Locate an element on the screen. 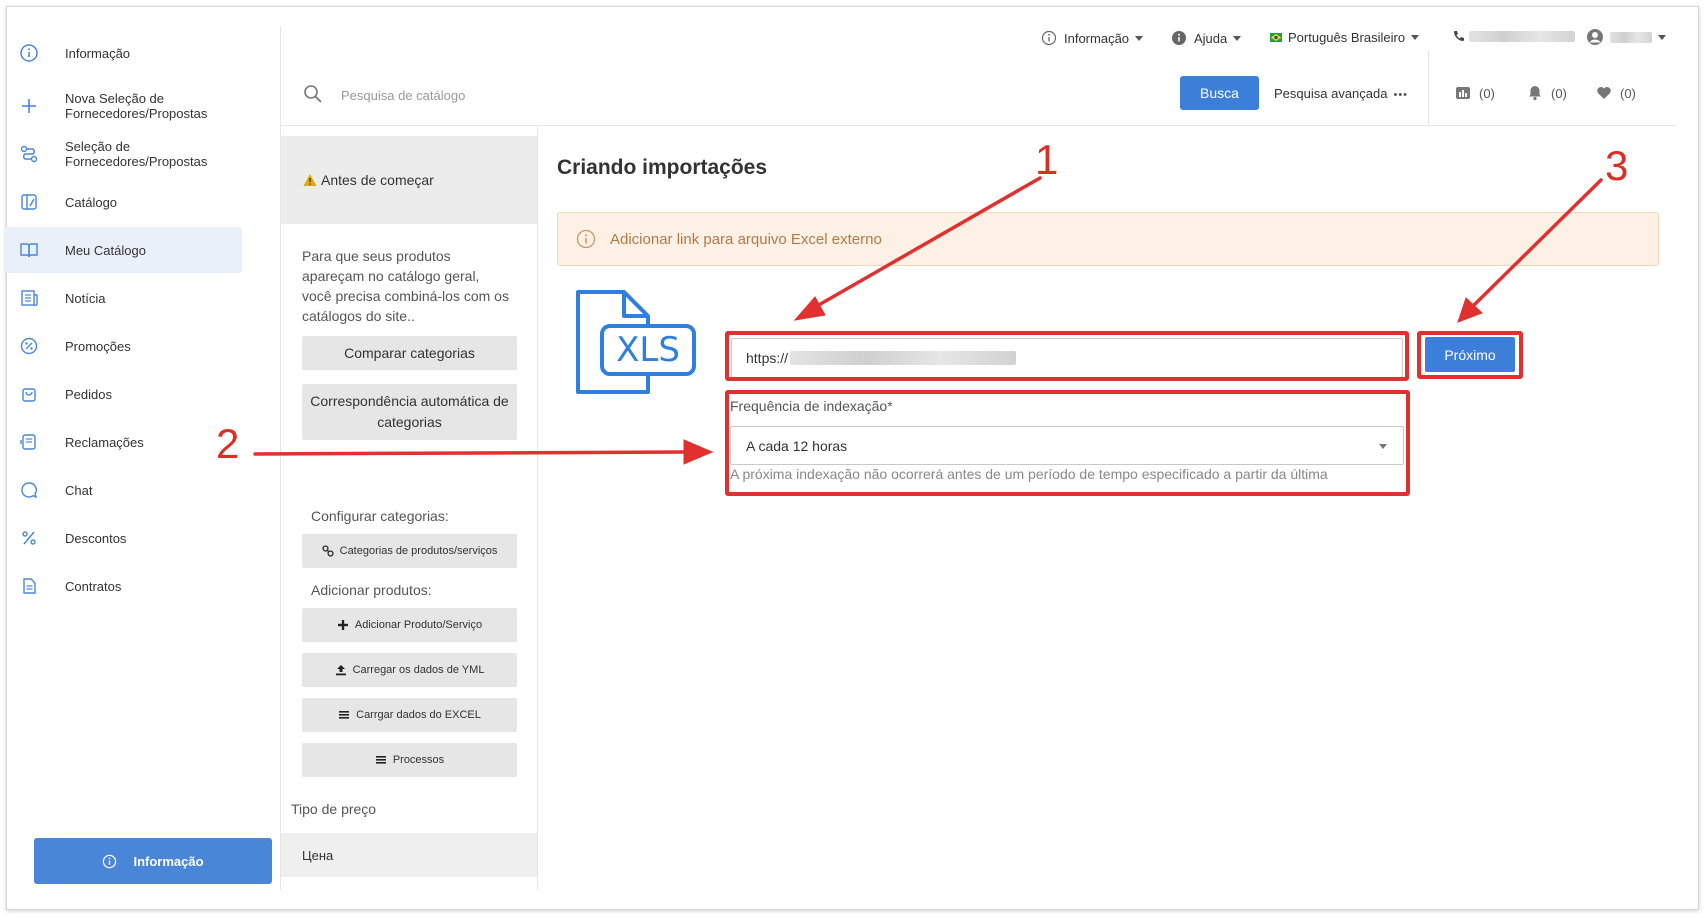 The height and width of the screenshot is (916, 1705). sidebar-item-label: Nova Seleção de Fornecedores/Propostas is located at coordinates (136, 106).